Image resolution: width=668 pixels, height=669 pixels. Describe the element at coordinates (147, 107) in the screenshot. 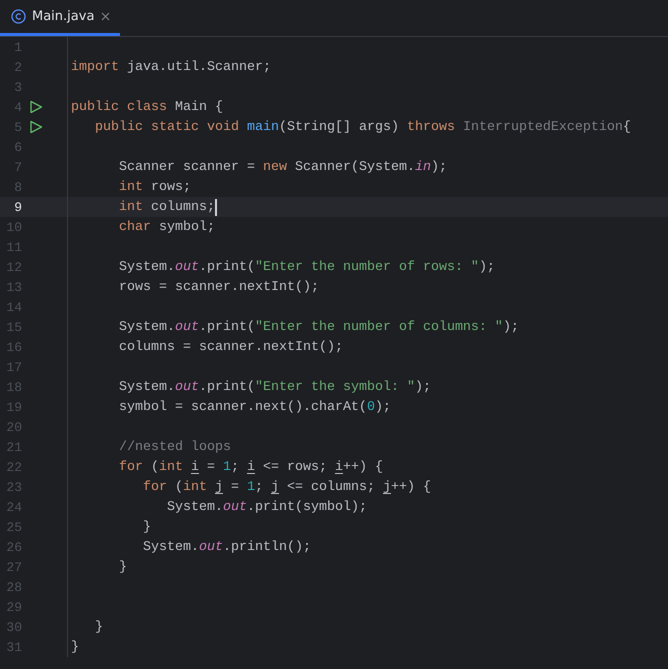

I see `code-line: public class Main {` at that location.